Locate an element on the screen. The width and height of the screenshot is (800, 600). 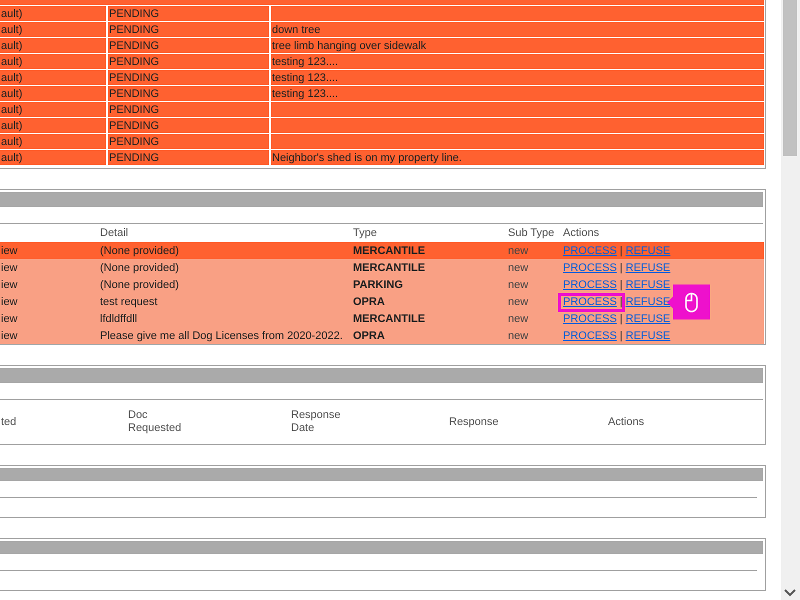
table-row: iew Please give me all Dog Licenses from 2020-2022. OPRA new PROCESS | REFUSE is located at coordinates (382, 335).